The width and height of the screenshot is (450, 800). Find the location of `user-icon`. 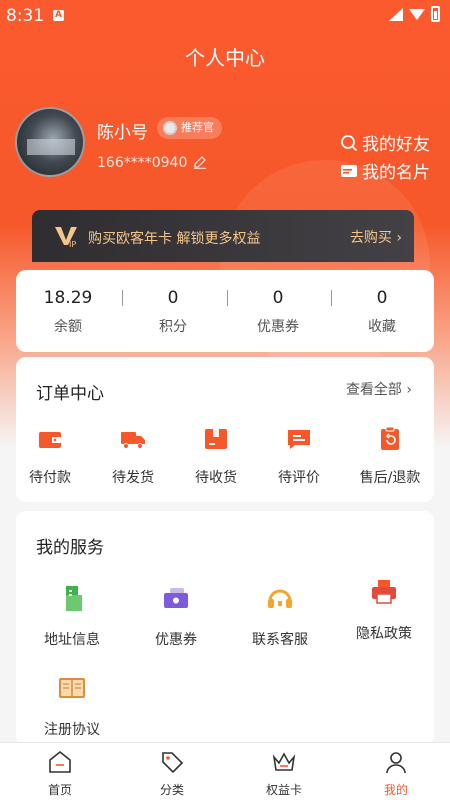

user-icon is located at coordinates (396, 763).